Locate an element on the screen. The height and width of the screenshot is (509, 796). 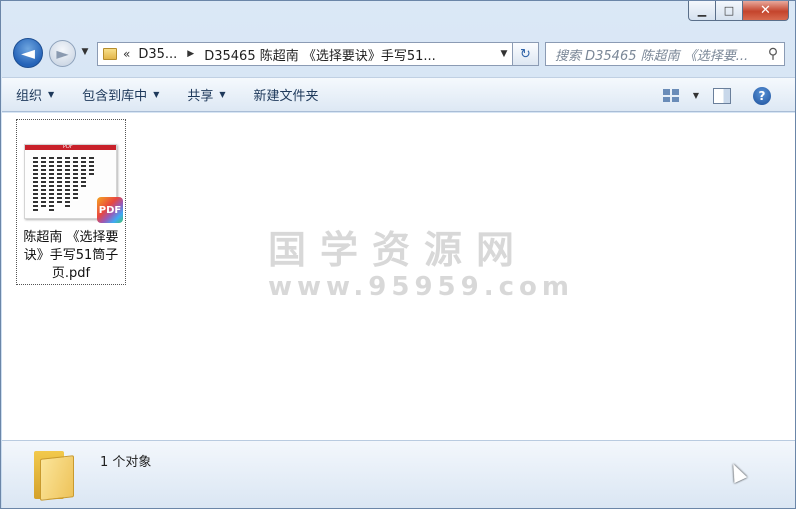
new-folder-label: 新建文件夹 is located at coordinates (286, 96).